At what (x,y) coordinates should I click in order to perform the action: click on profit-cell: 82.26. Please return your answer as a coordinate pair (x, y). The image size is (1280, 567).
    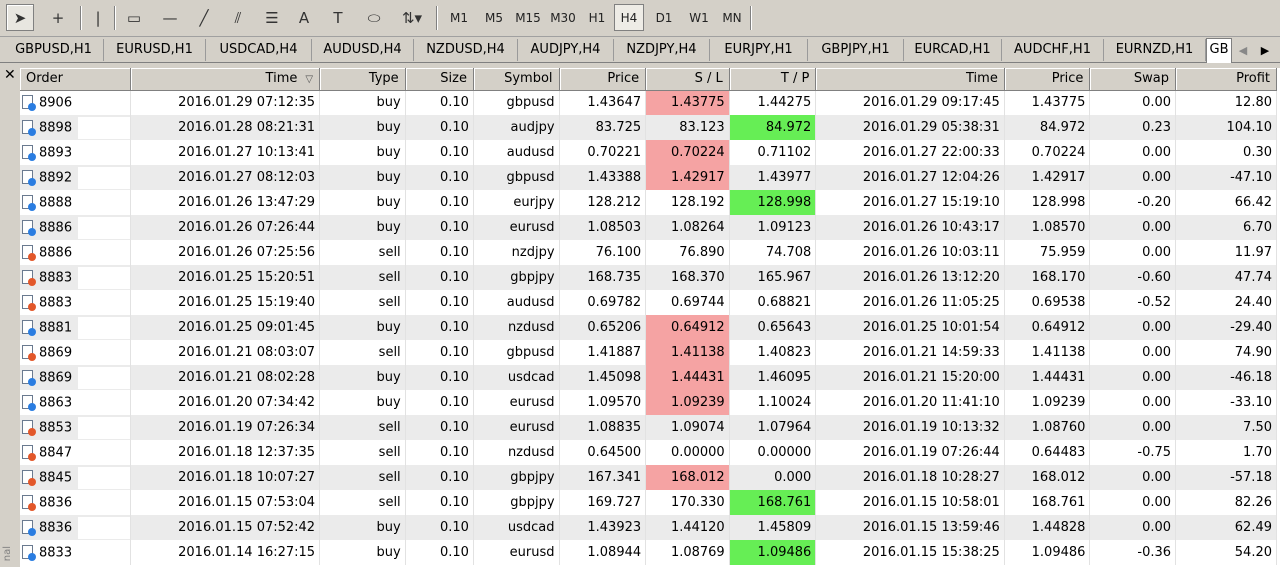
    Looking at the image, I should click on (1226, 502).